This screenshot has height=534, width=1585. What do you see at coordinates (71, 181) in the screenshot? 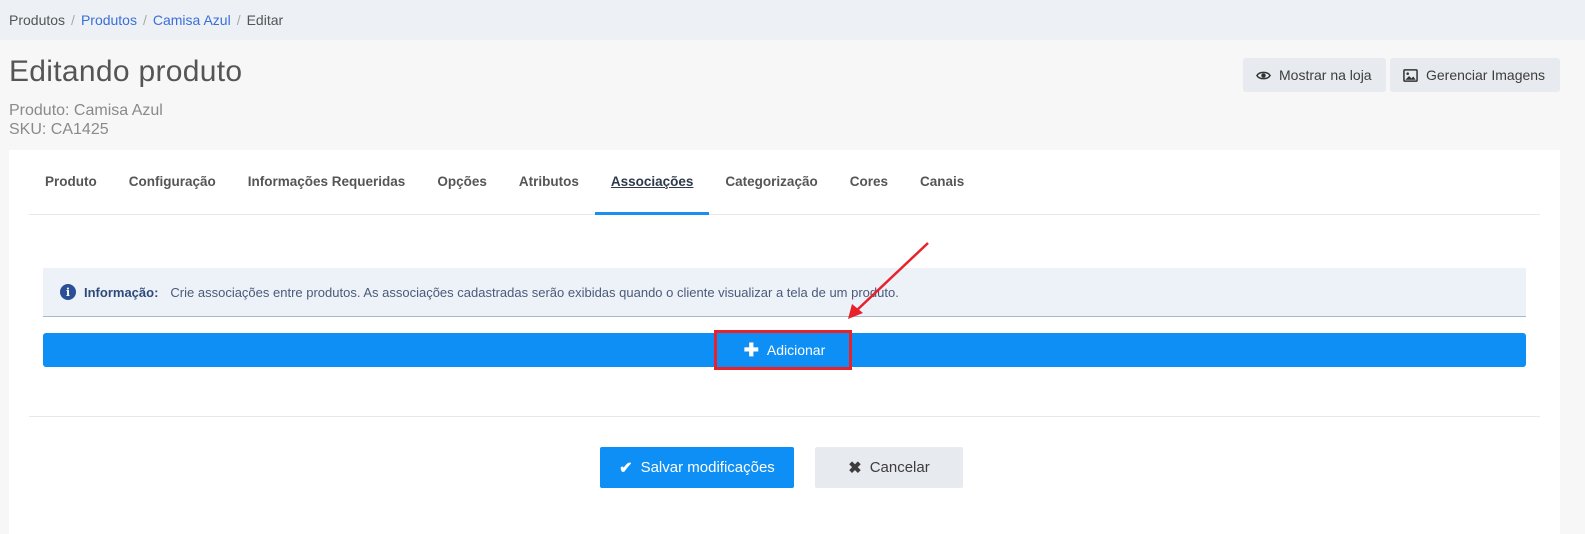
I see `tab-produto: Produto` at bounding box center [71, 181].